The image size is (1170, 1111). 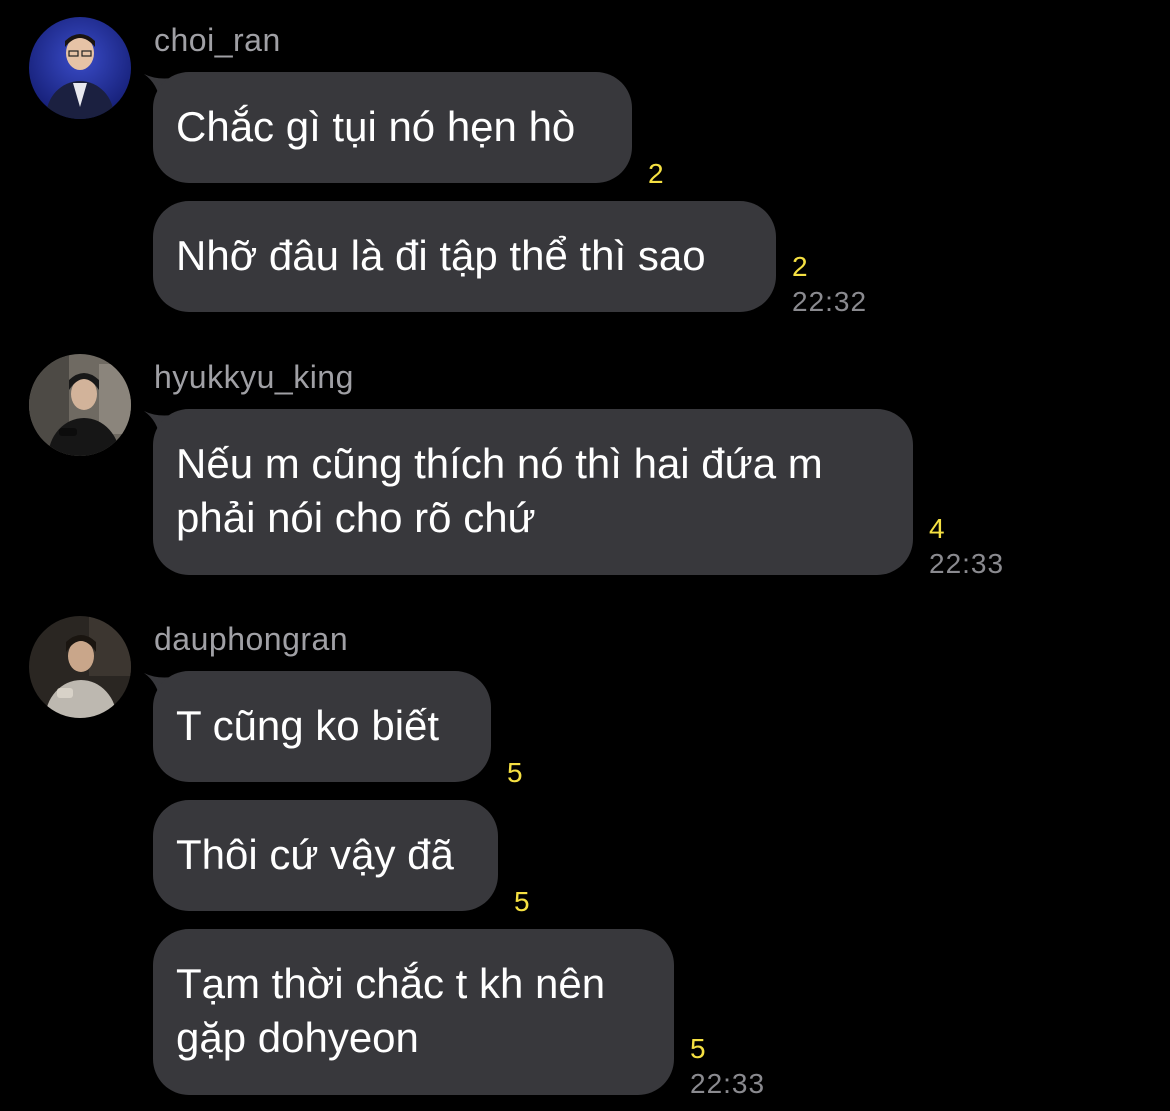 I want to click on avatar-hyukkyu-king, so click(x=80, y=405).